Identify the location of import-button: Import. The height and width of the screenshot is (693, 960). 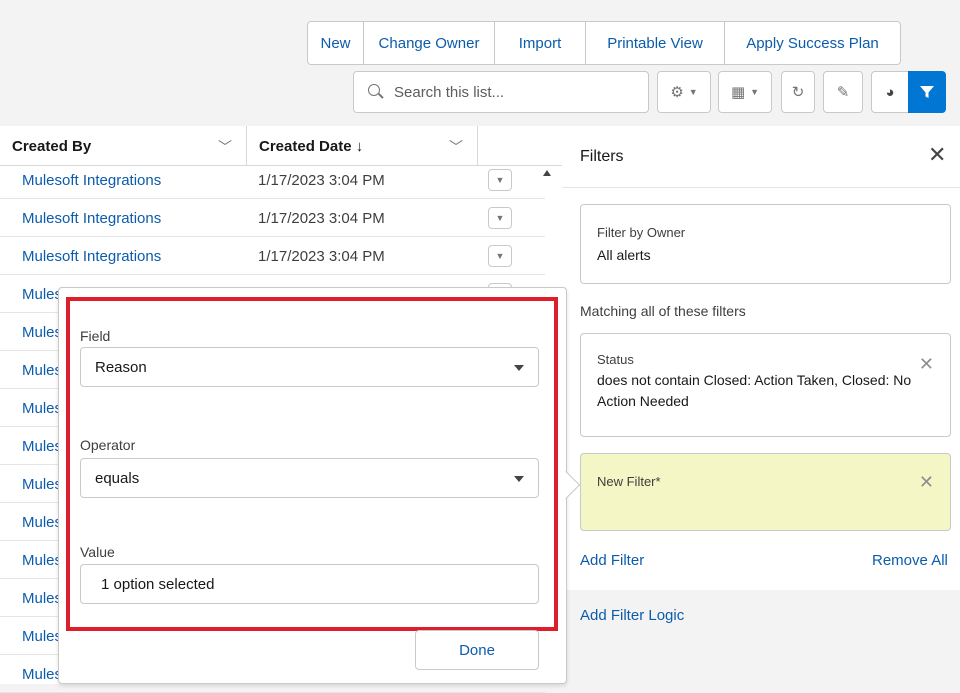
(540, 43).